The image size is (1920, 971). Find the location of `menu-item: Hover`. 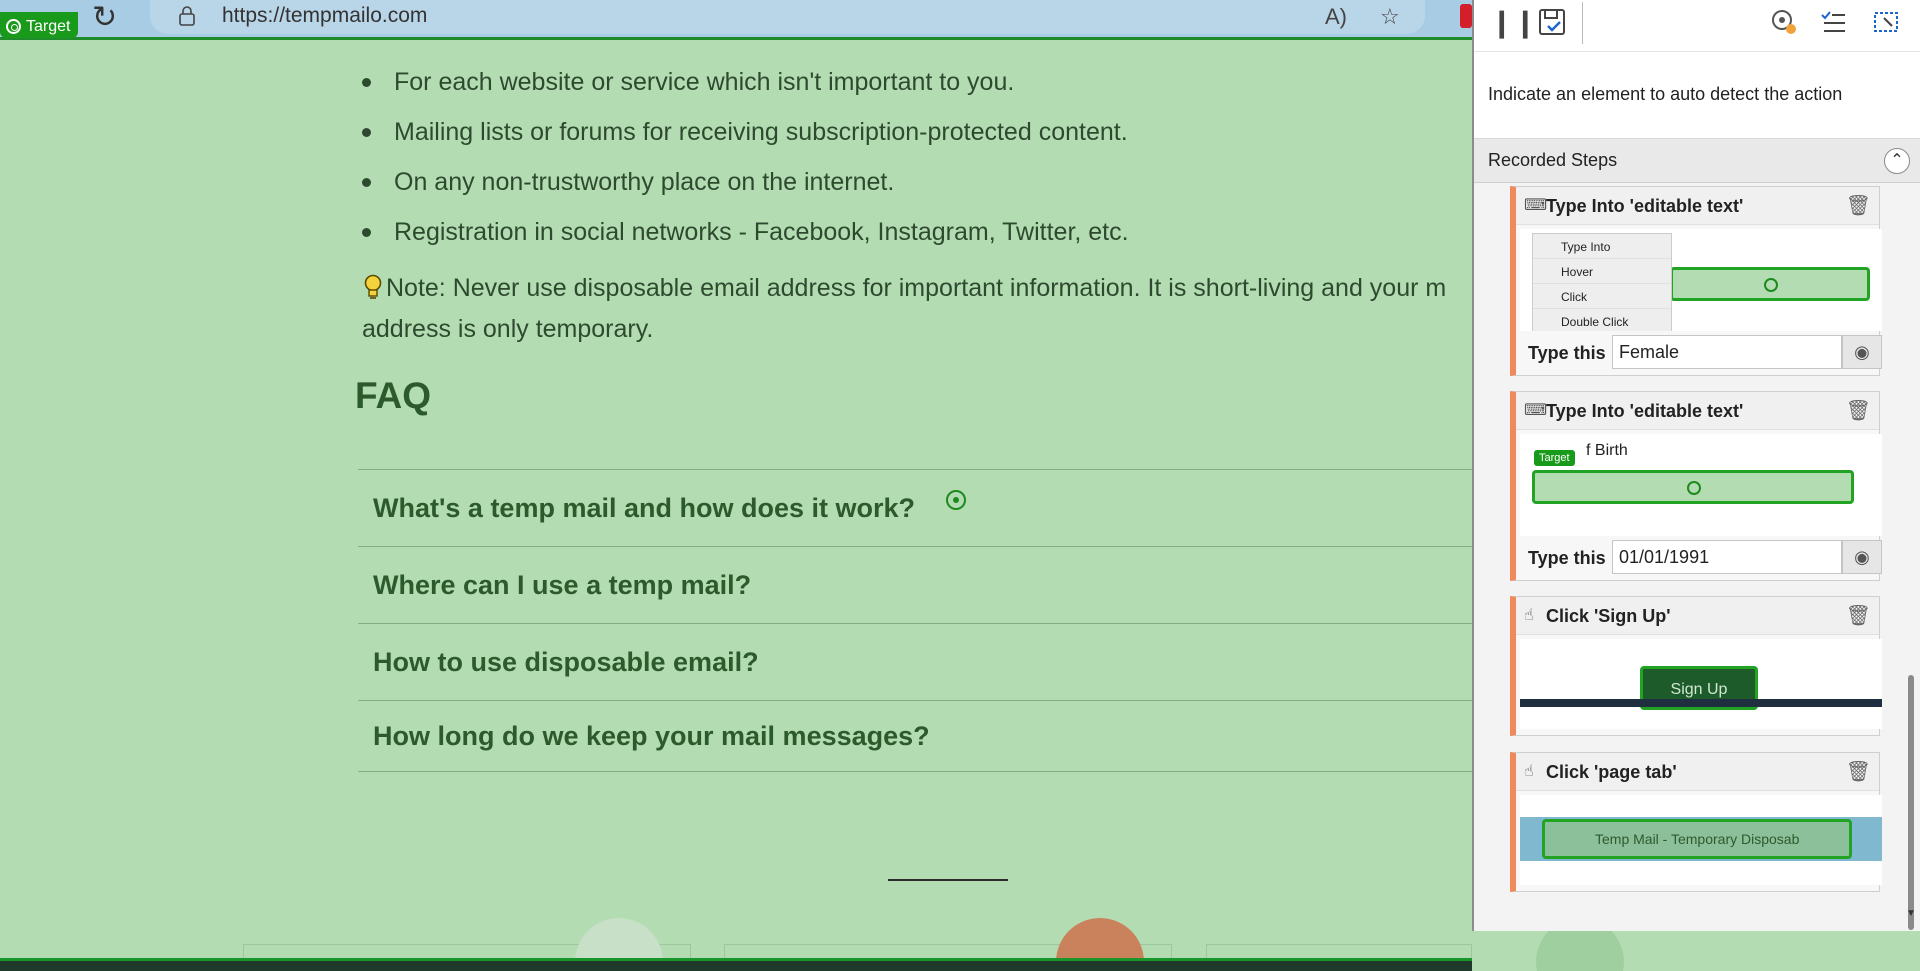

menu-item: Hover is located at coordinates (1602, 271).